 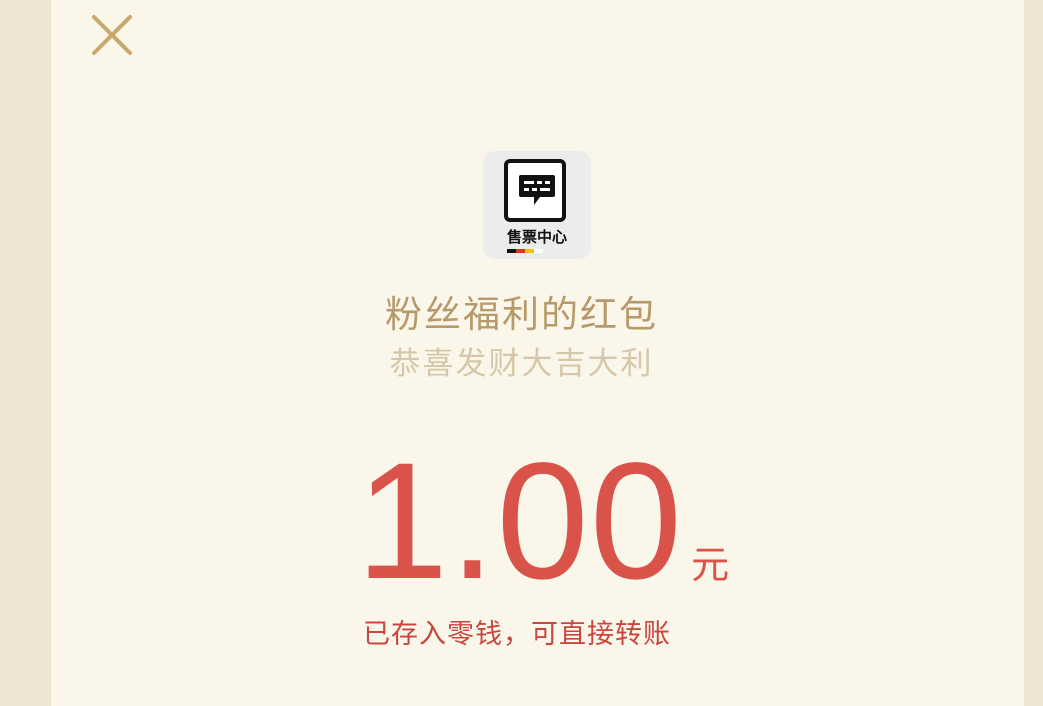 I want to click on logo-frame, so click(x=535, y=190).